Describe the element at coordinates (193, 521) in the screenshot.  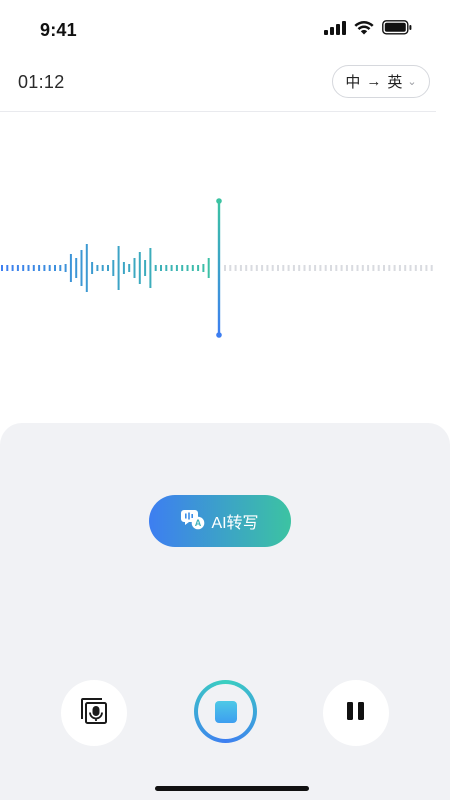
I see `ai-transcribe-icon: A` at that location.